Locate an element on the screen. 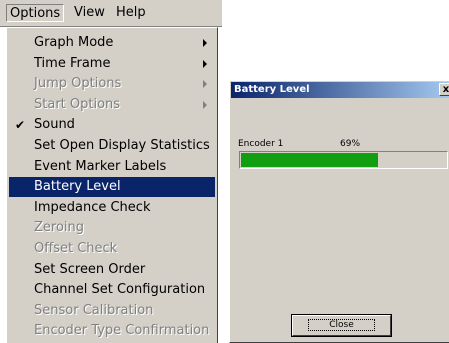 This screenshot has width=449, height=343. menu-item-event-marker-labels: Event Marker Labels is located at coordinates (112, 167).